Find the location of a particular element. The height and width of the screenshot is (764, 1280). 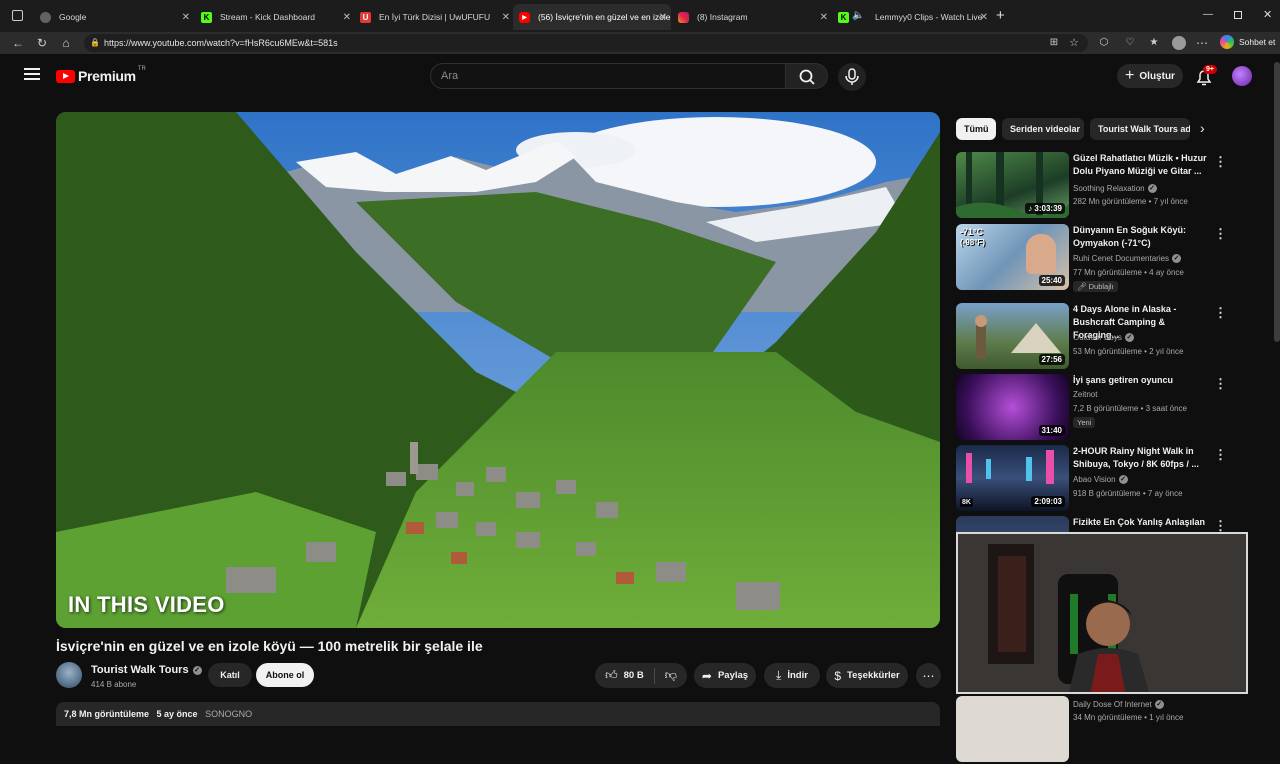

channel-avatar is located at coordinates (69, 675).